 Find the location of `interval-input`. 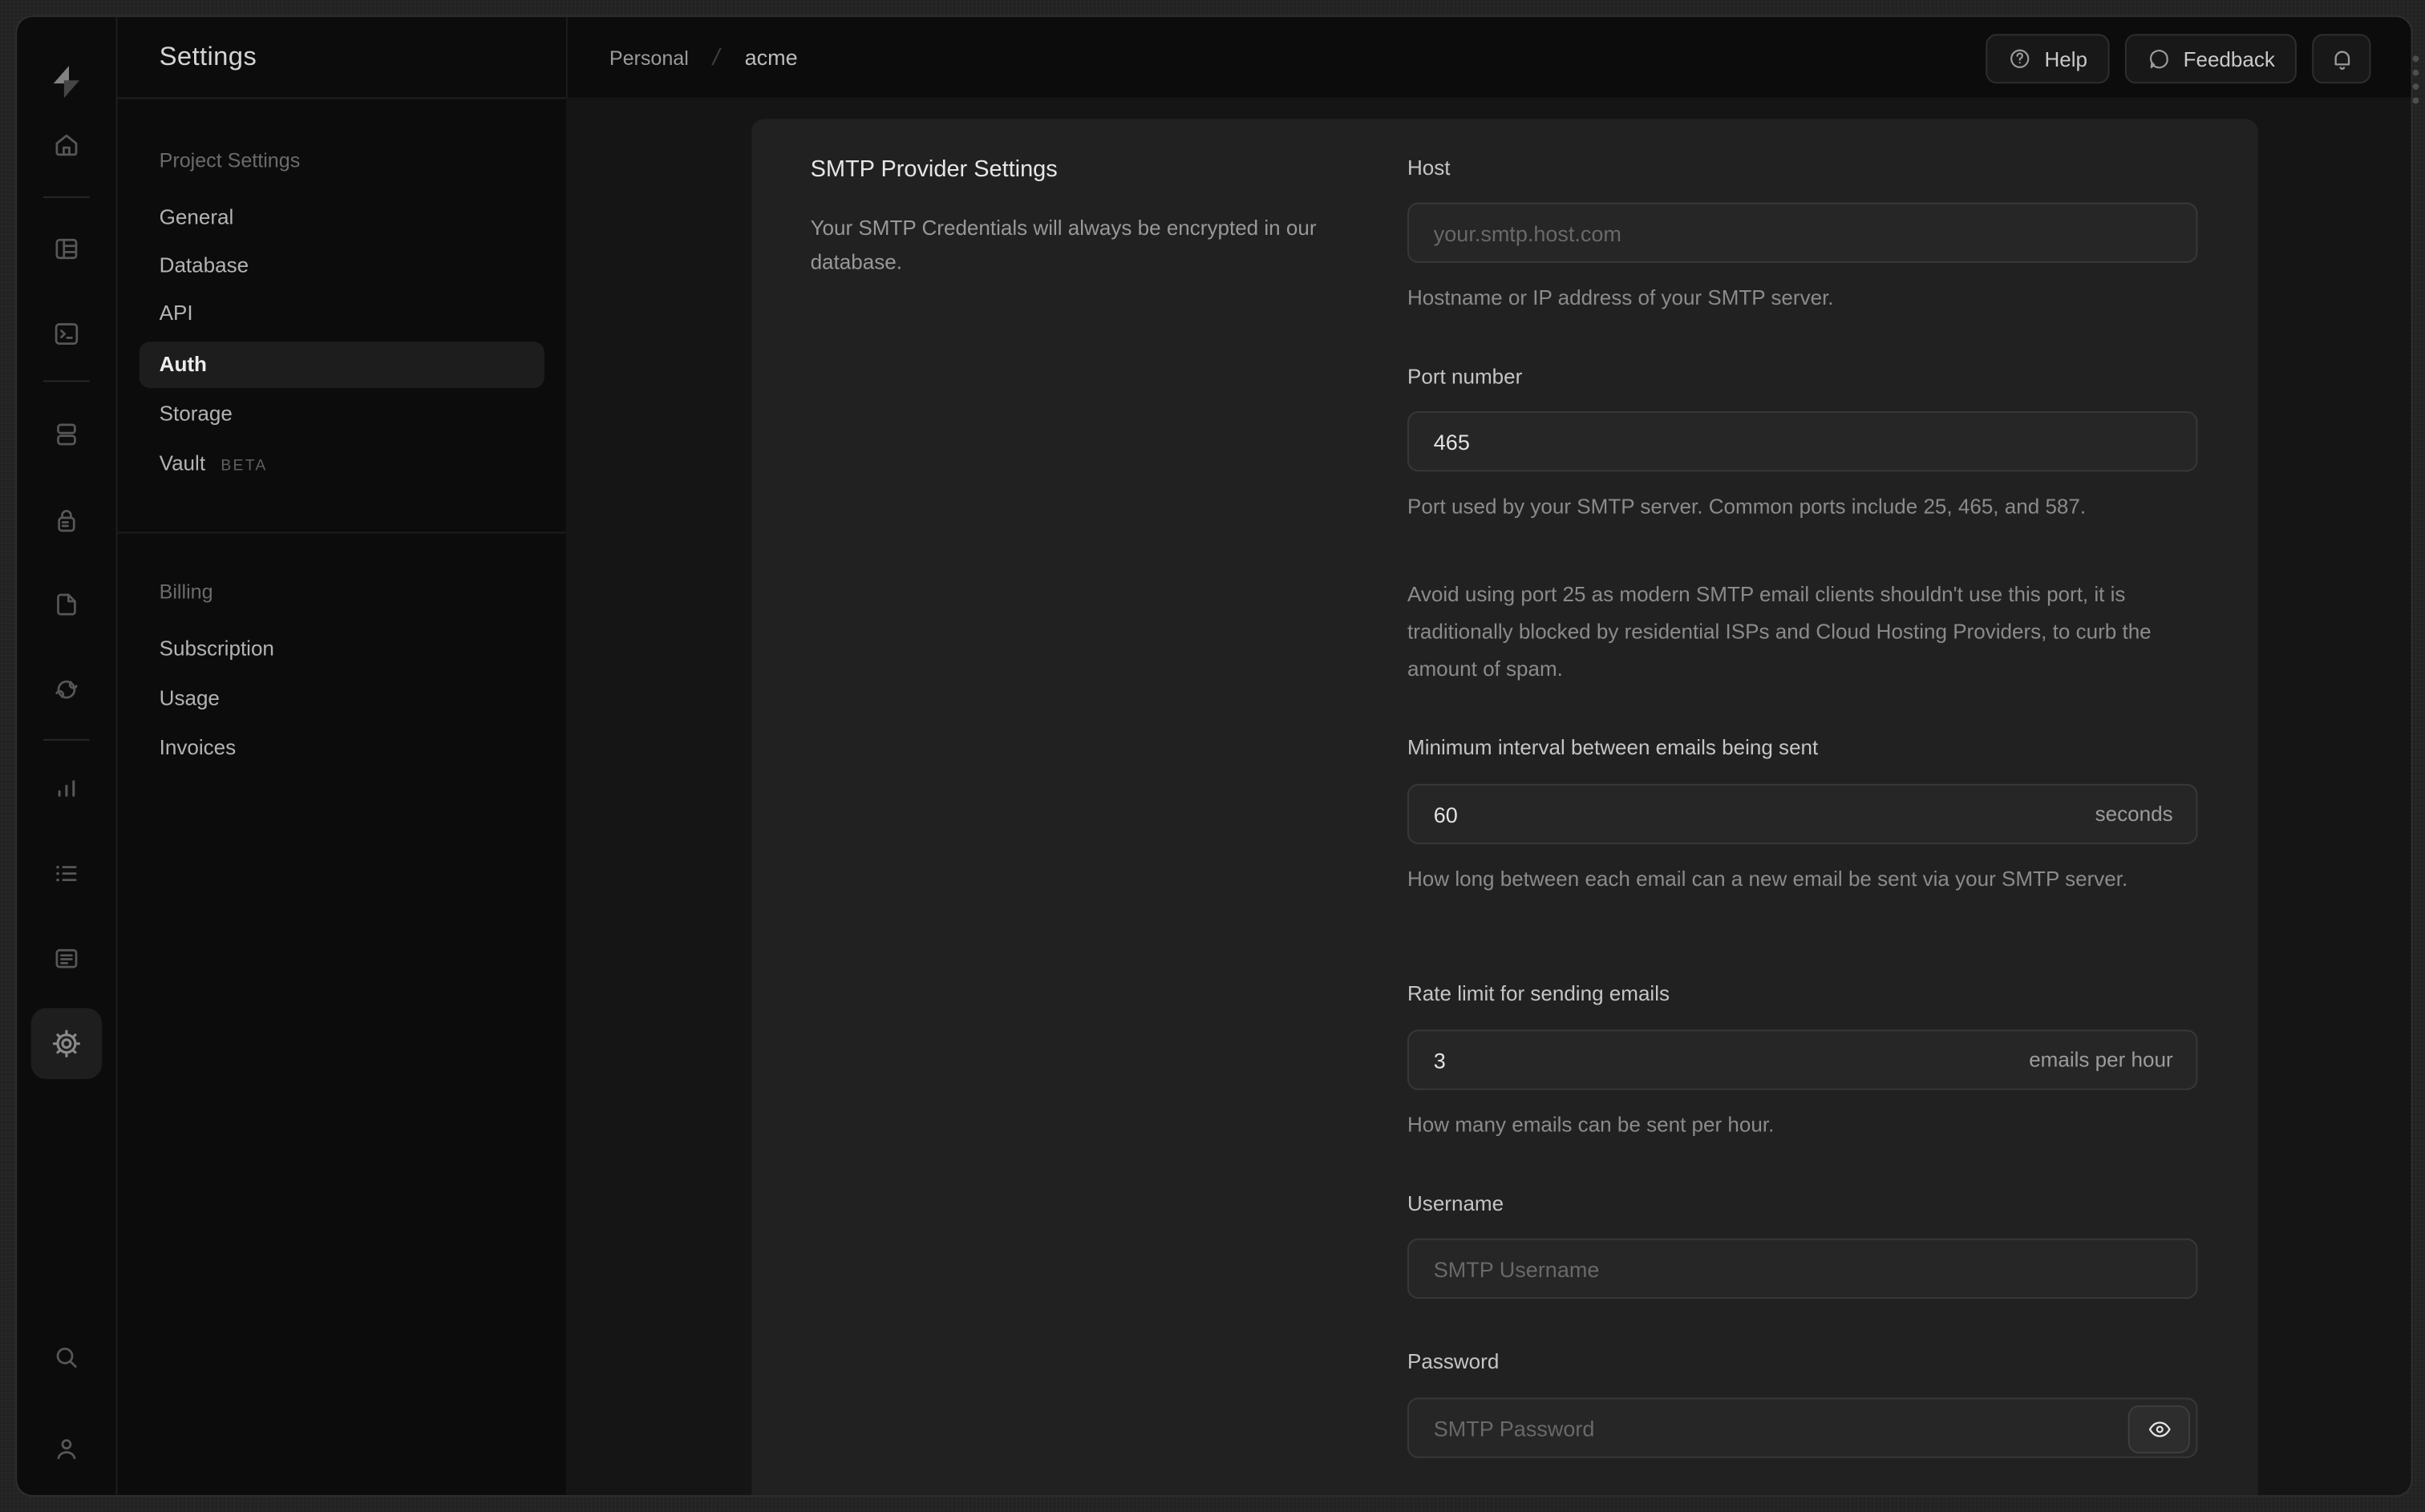

interval-input is located at coordinates (1802, 813).